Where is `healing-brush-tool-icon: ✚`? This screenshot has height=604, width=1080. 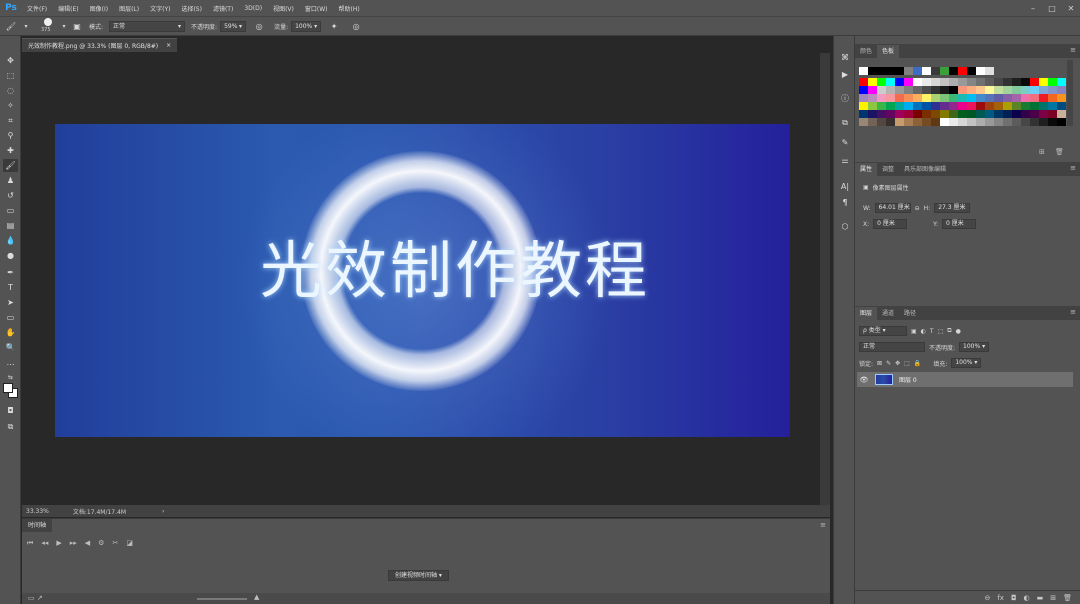
healing-brush-tool-icon: ✚ is located at coordinates (10, 150).